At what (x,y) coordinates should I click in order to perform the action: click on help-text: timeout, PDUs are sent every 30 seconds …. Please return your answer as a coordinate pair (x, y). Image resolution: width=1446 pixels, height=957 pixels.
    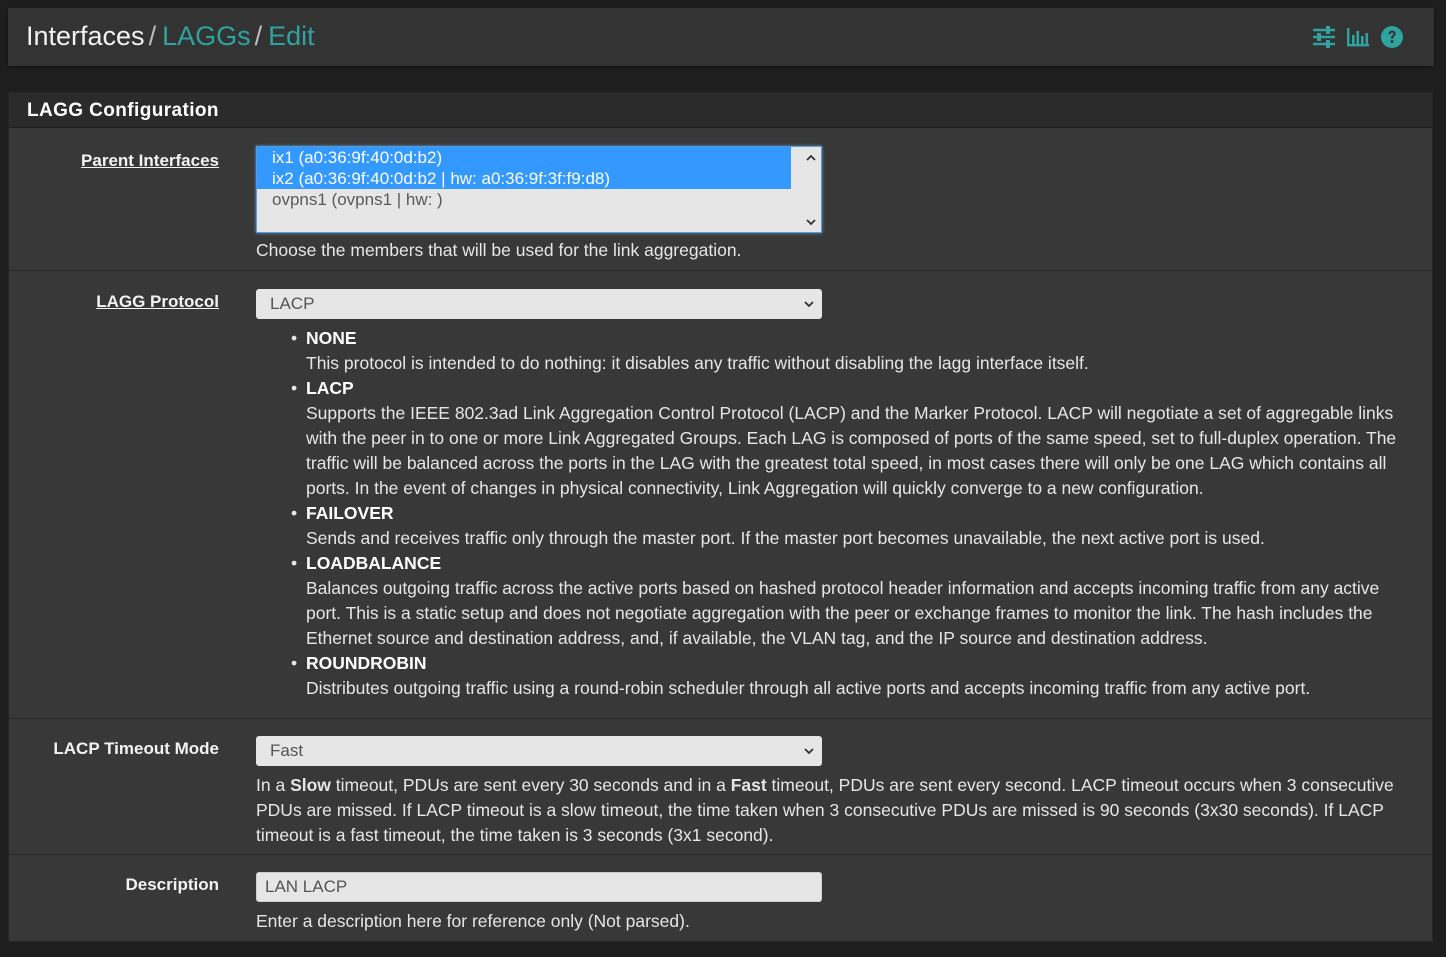
    Looking at the image, I should click on (530, 785).